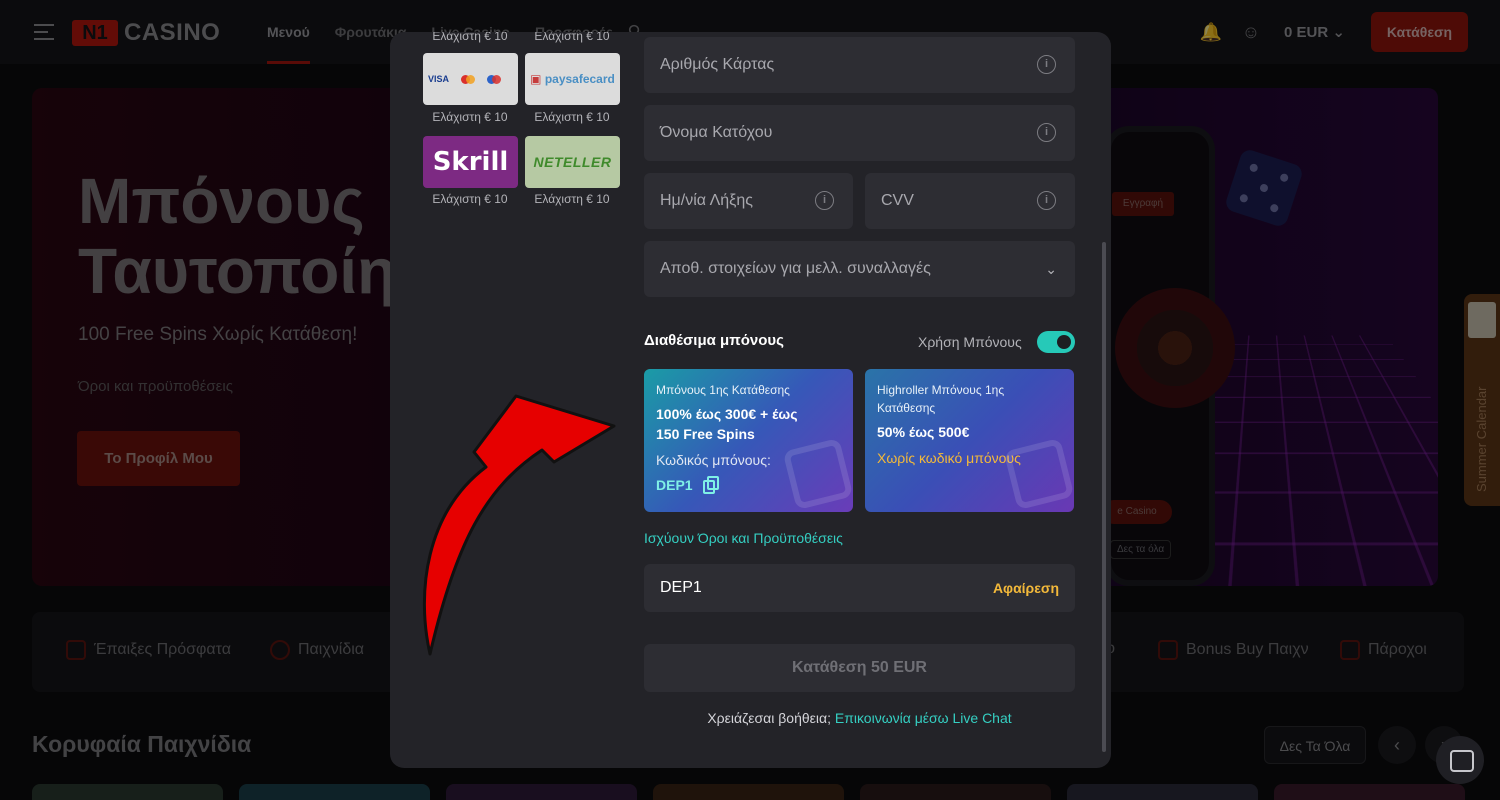  What do you see at coordinates (1051, 269) in the screenshot?
I see `chevron-down-icon: ⌄` at bounding box center [1051, 269].